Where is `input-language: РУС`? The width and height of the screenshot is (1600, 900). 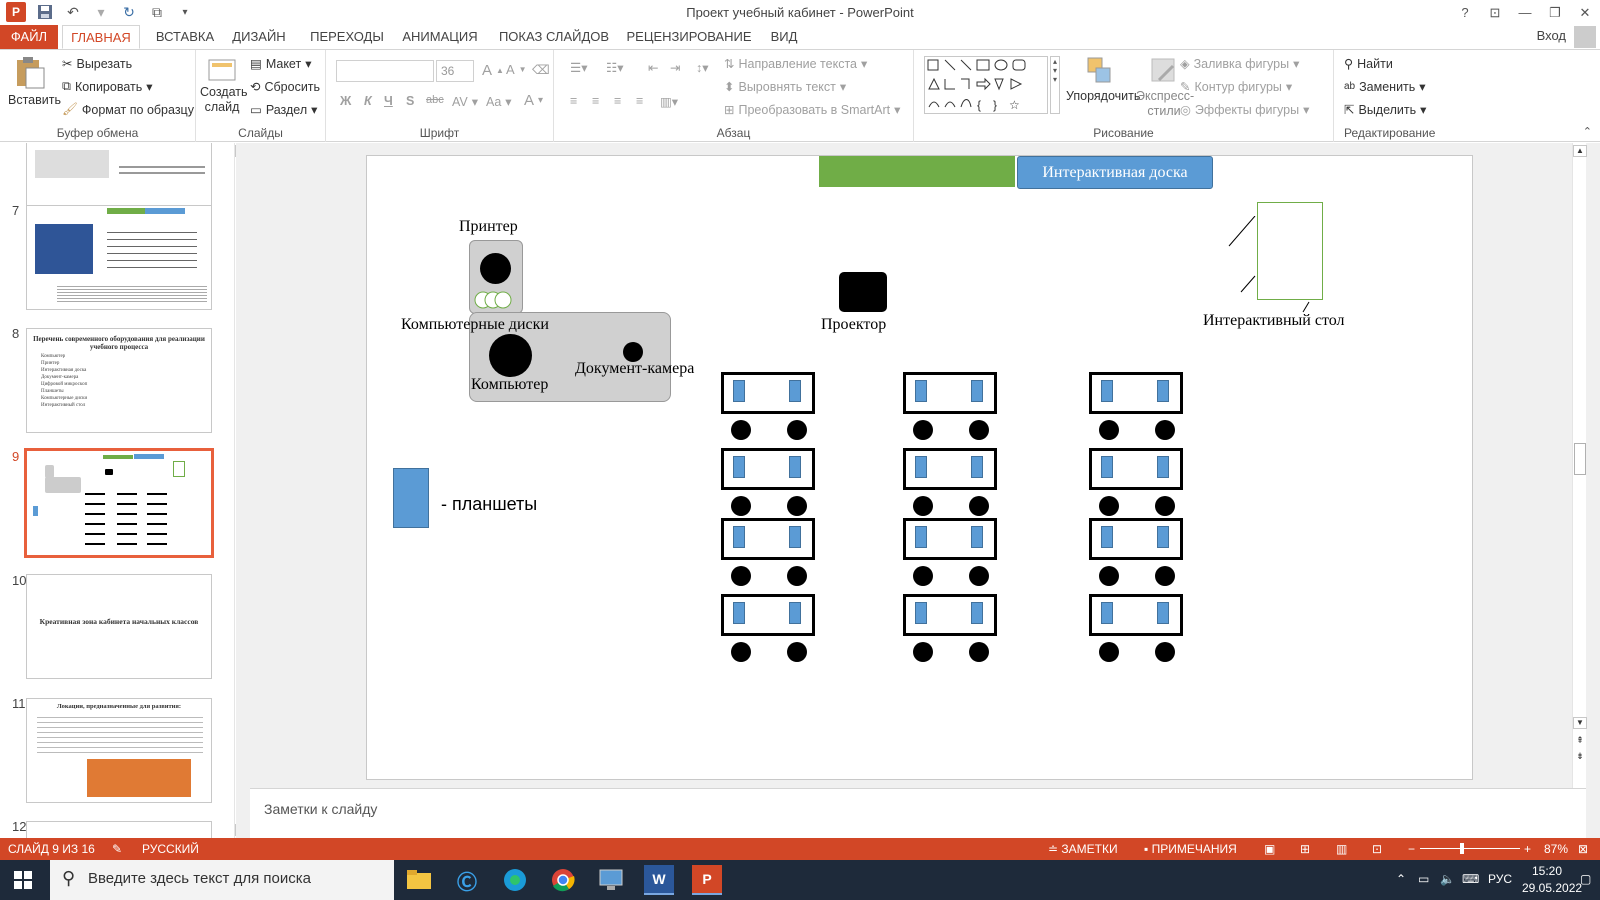 input-language: РУС is located at coordinates (1500, 879).